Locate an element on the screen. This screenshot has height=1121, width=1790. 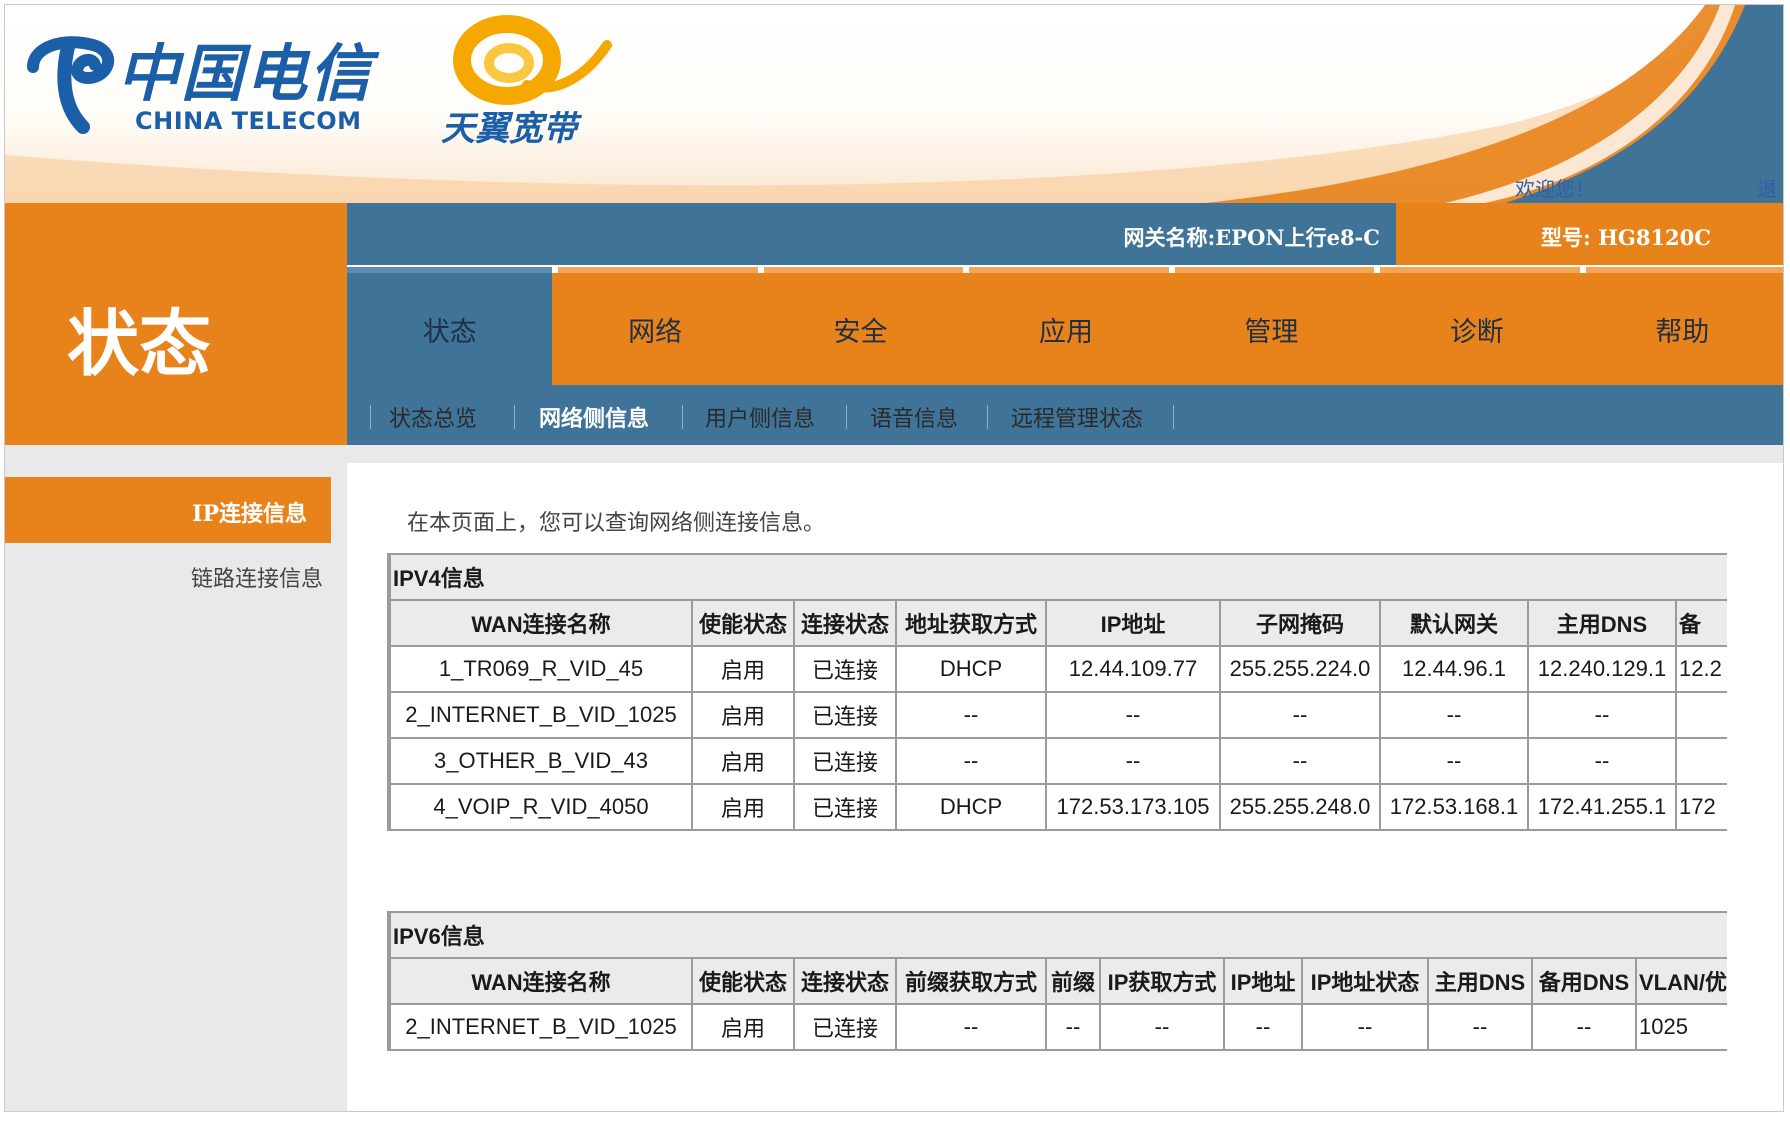
column-header: 使能状态 is located at coordinates (743, 623).